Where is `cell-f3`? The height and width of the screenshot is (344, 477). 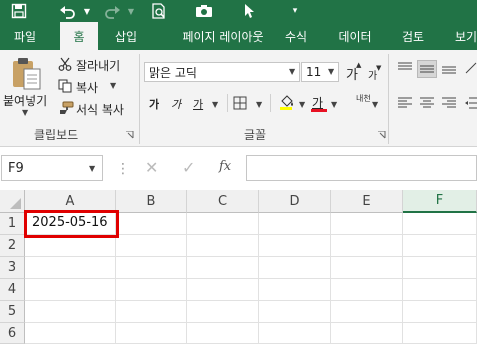 cell-f3 is located at coordinates (440, 268).